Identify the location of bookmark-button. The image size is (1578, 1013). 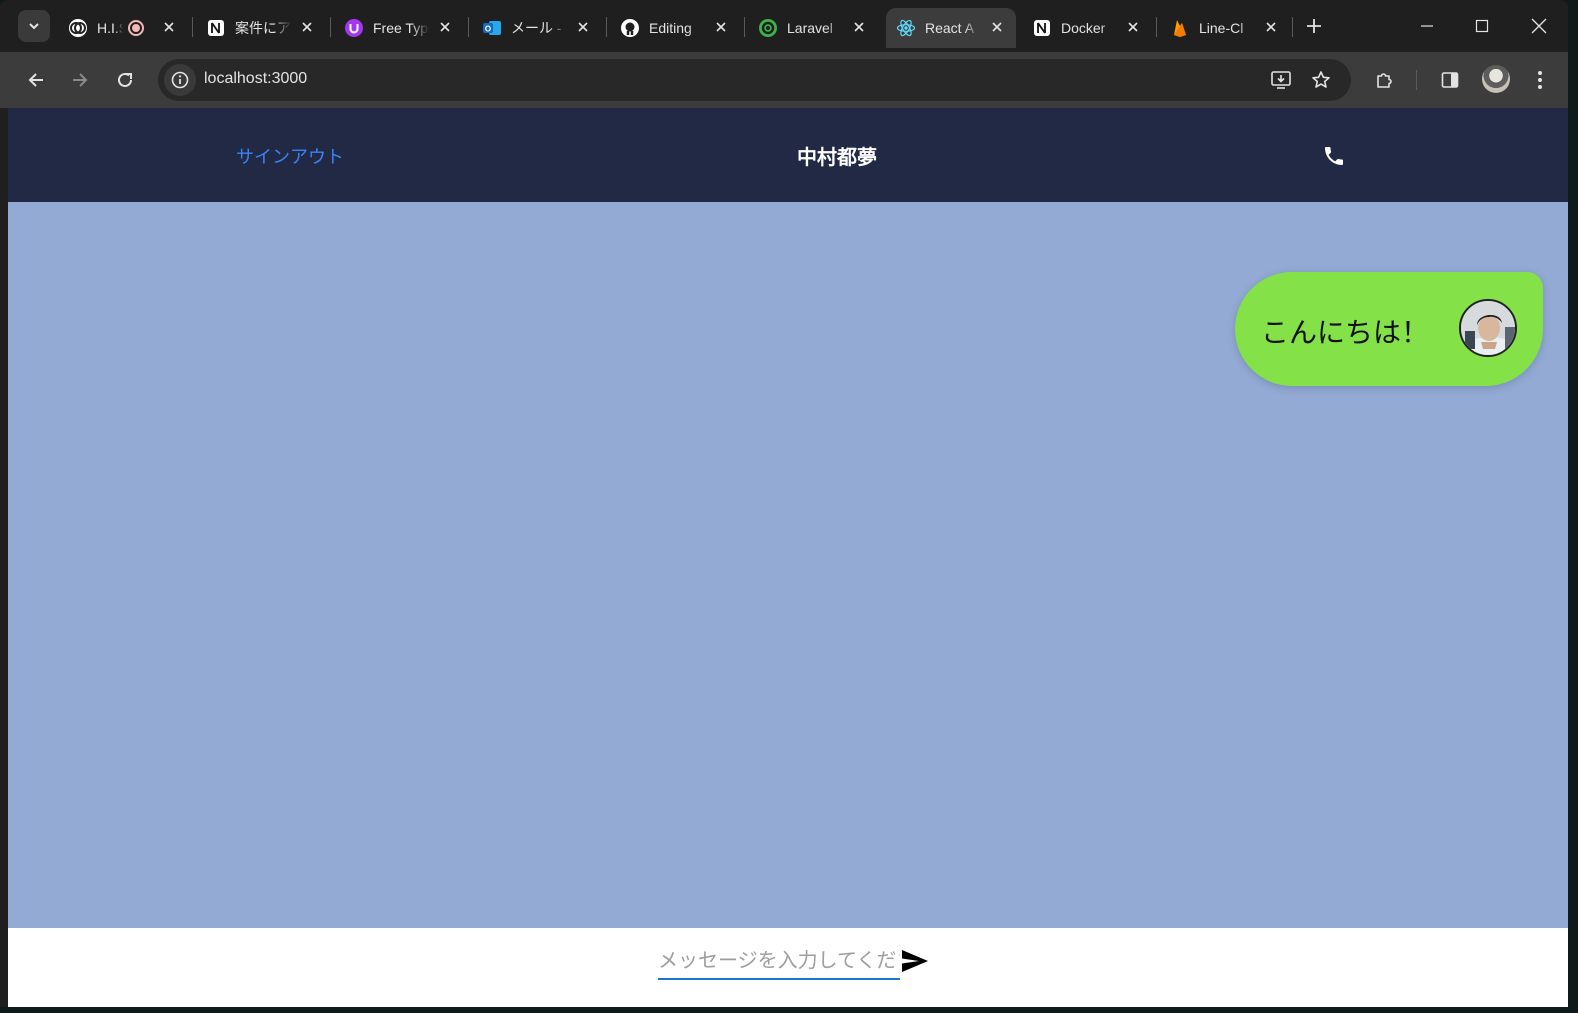
(1321, 80).